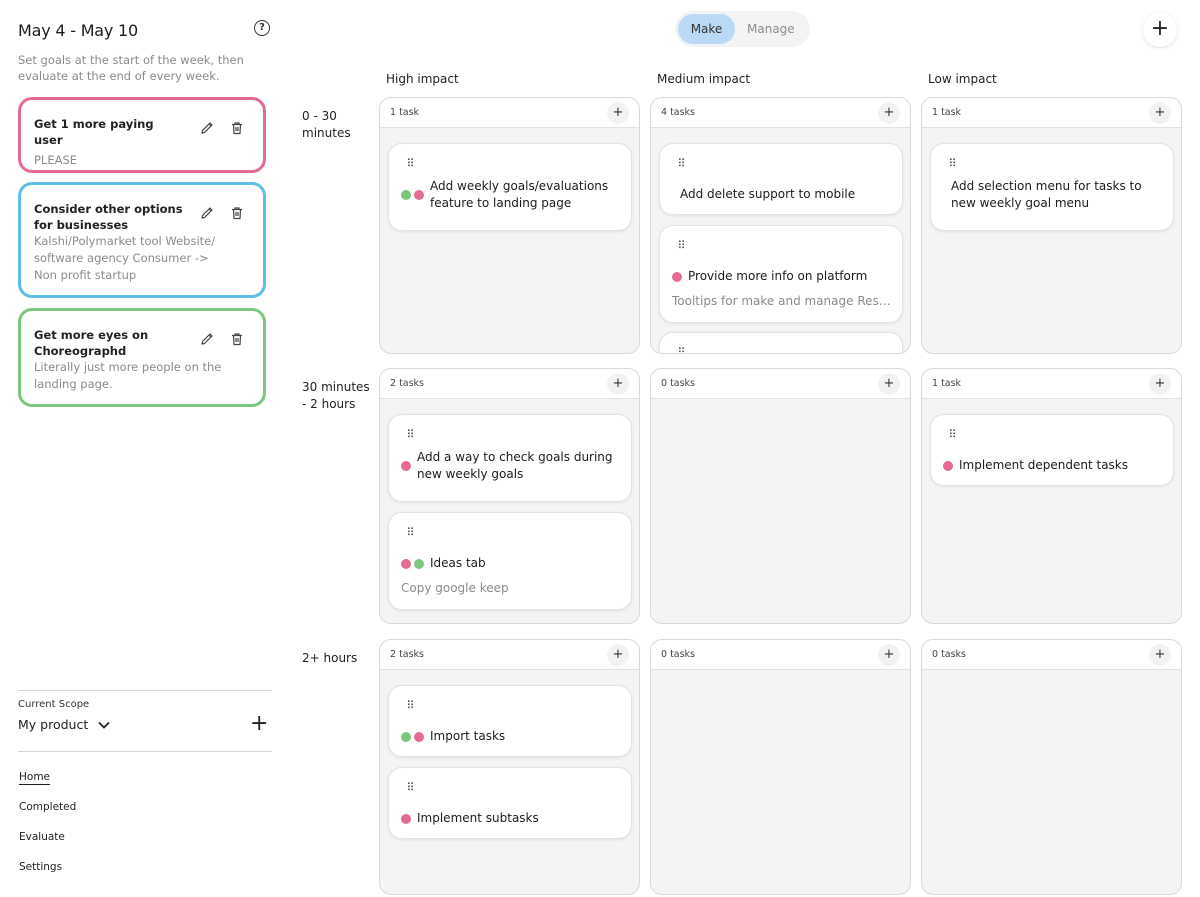 This screenshot has width=1200, height=897. Describe the element at coordinates (678, 112) in the screenshot. I see `task-count: 4 tasks` at that location.